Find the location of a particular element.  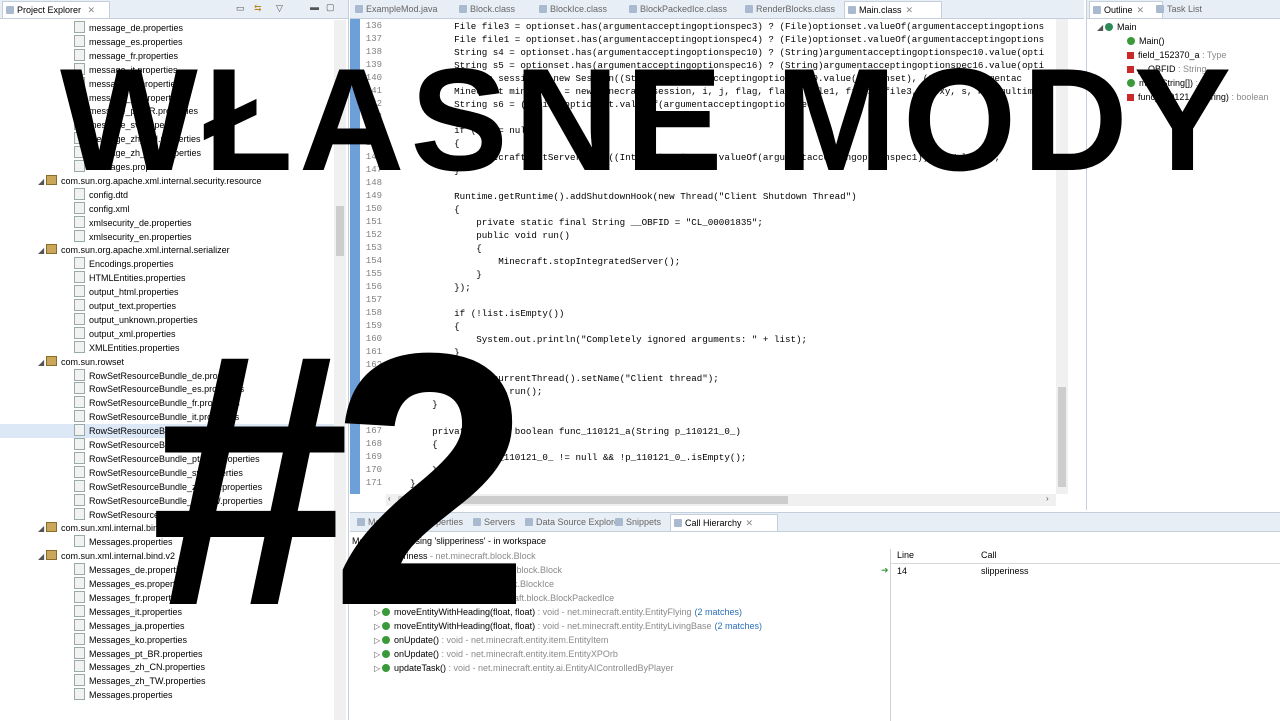

tree-item: RowSetResourceBundle_ja.properties is located at coordinates (167, 431).